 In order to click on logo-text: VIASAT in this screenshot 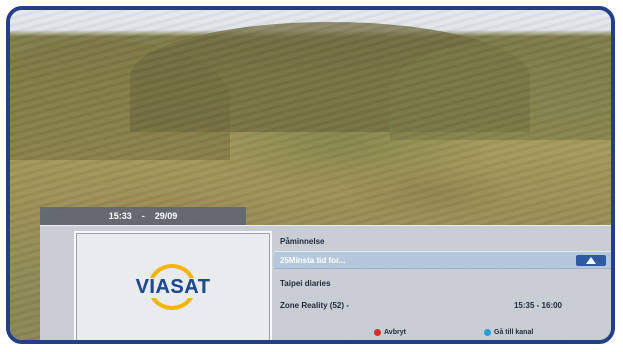, I will do `click(173, 287)`.